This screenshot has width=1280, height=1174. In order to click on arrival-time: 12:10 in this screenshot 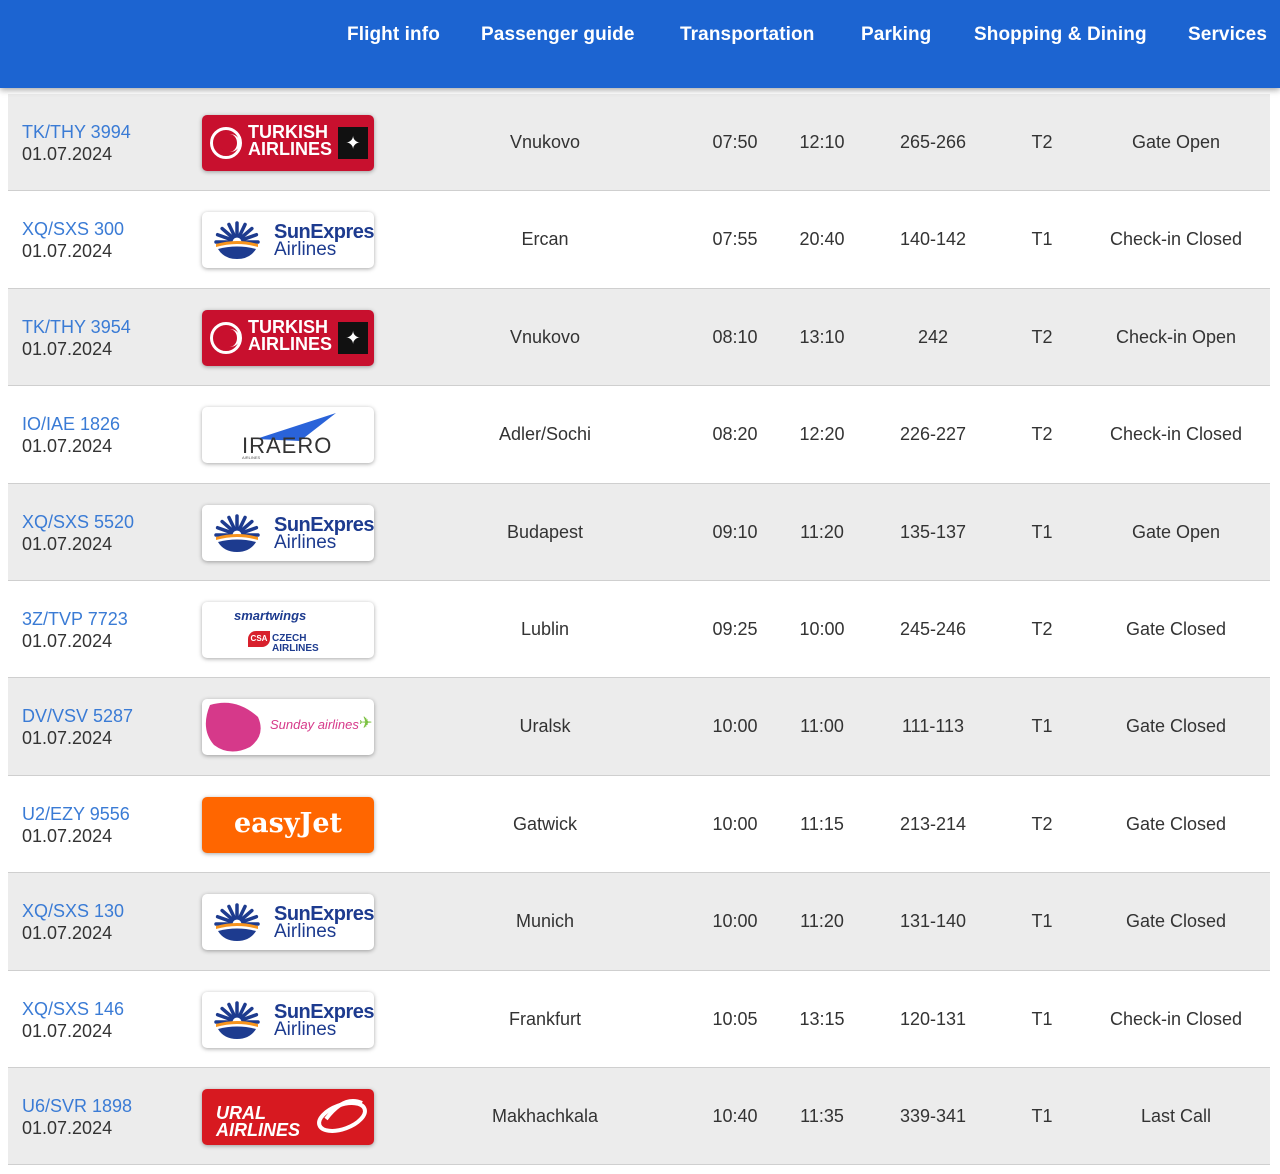, I will do `click(822, 142)`.